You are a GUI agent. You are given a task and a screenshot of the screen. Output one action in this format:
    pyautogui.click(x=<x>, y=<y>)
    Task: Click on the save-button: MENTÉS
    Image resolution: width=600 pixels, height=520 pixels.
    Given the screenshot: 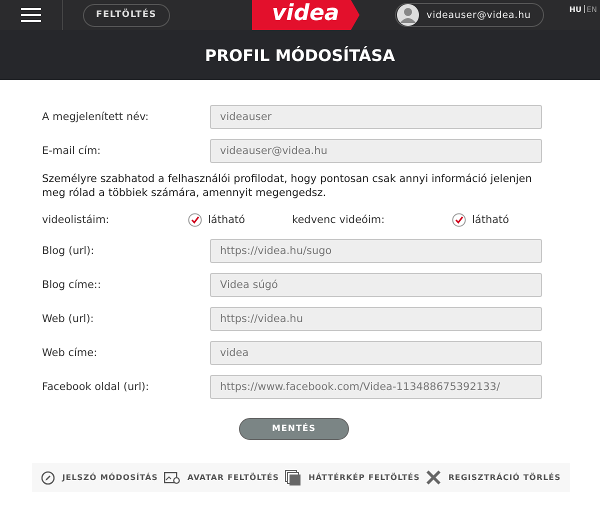 What is the action you would take?
    pyautogui.click(x=294, y=429)
    